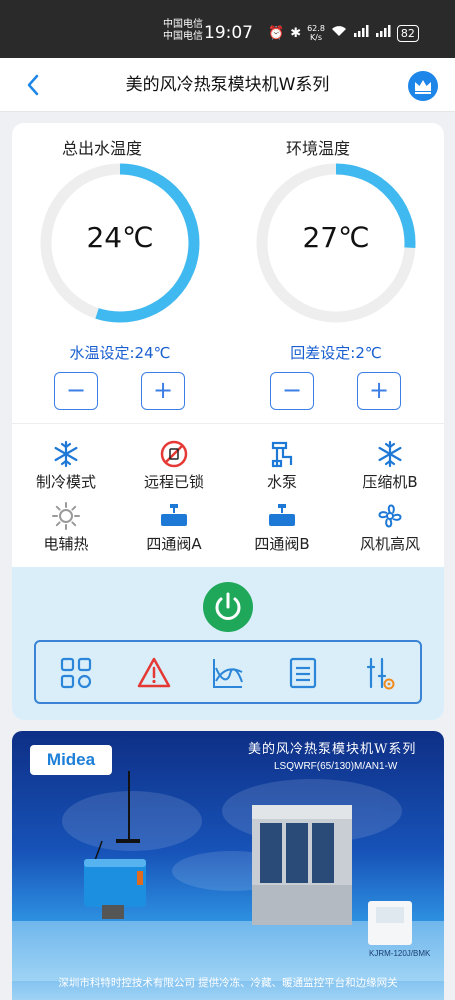 The height and width of the screenshot is (1000, 455). What do you see at coordinates (292, 391) in the screenshot?
I see `diff-minus-button: −` at bounding box center [292, 391].